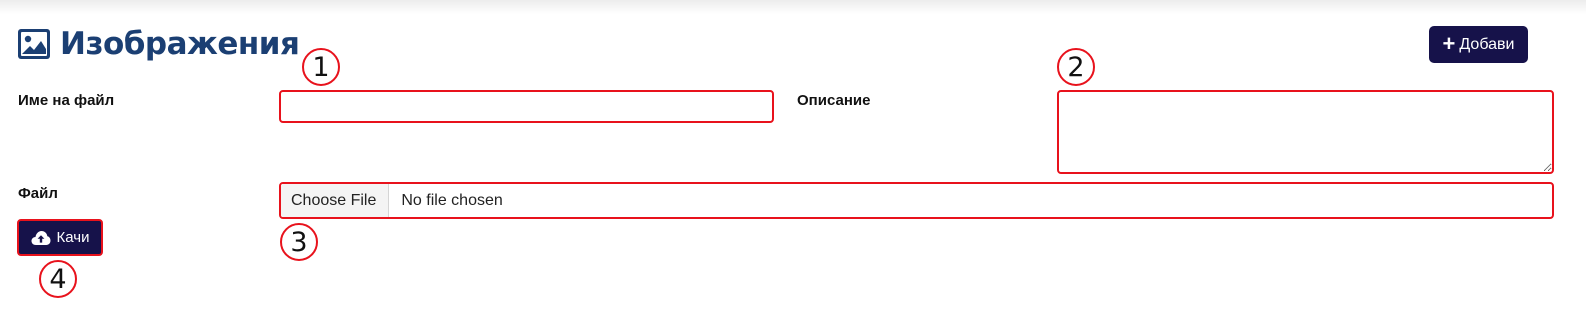 The width and height of the screenshot is (1586, 318). What do you see at coordinates (41, 238) in the screenshot?
I see `cloud-upload-icon` at bounding box center [41, 238].